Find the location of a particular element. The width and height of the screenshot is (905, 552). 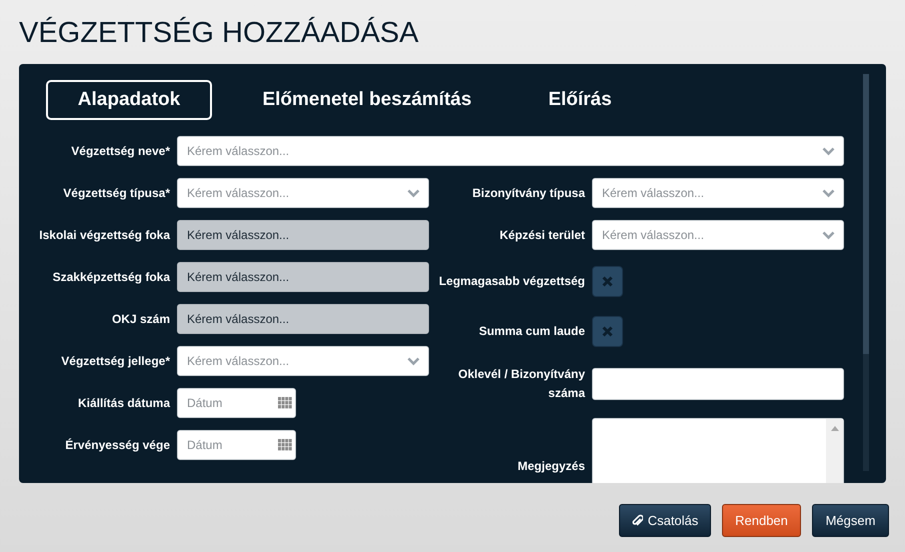

ok-button: Rendben is located at coordinates (761, 520).